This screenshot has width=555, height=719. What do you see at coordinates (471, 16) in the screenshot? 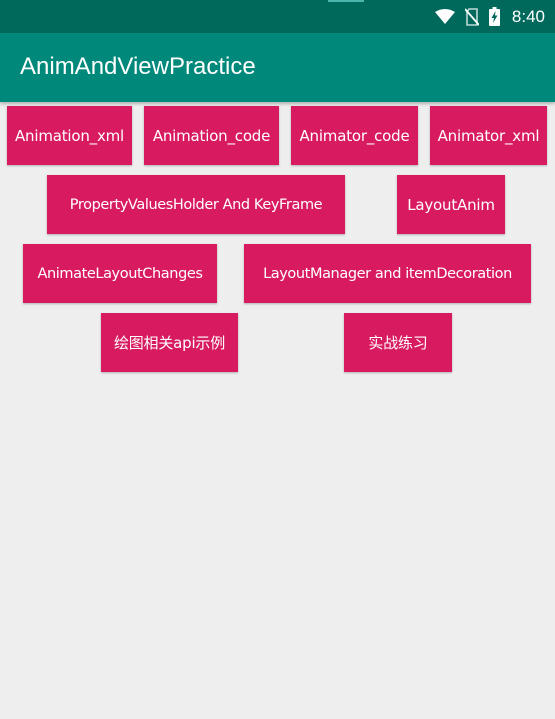
I see `no-sim-icon` at bounding box center [471, 16].